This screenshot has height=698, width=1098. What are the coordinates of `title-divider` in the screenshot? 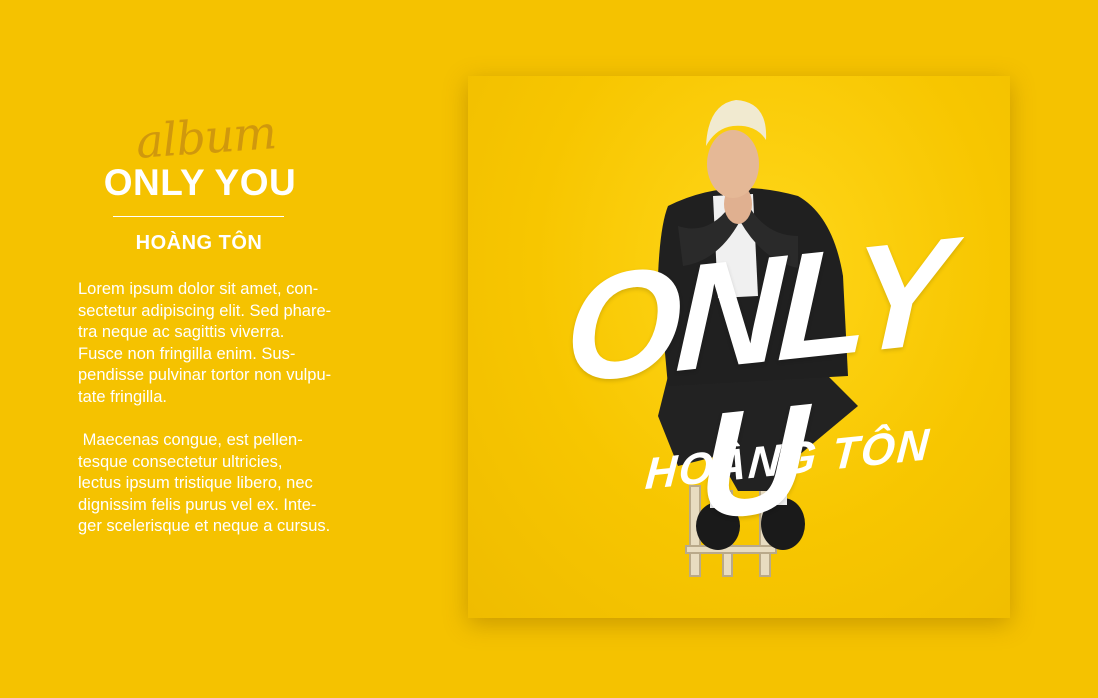 It's located at (198, 216).